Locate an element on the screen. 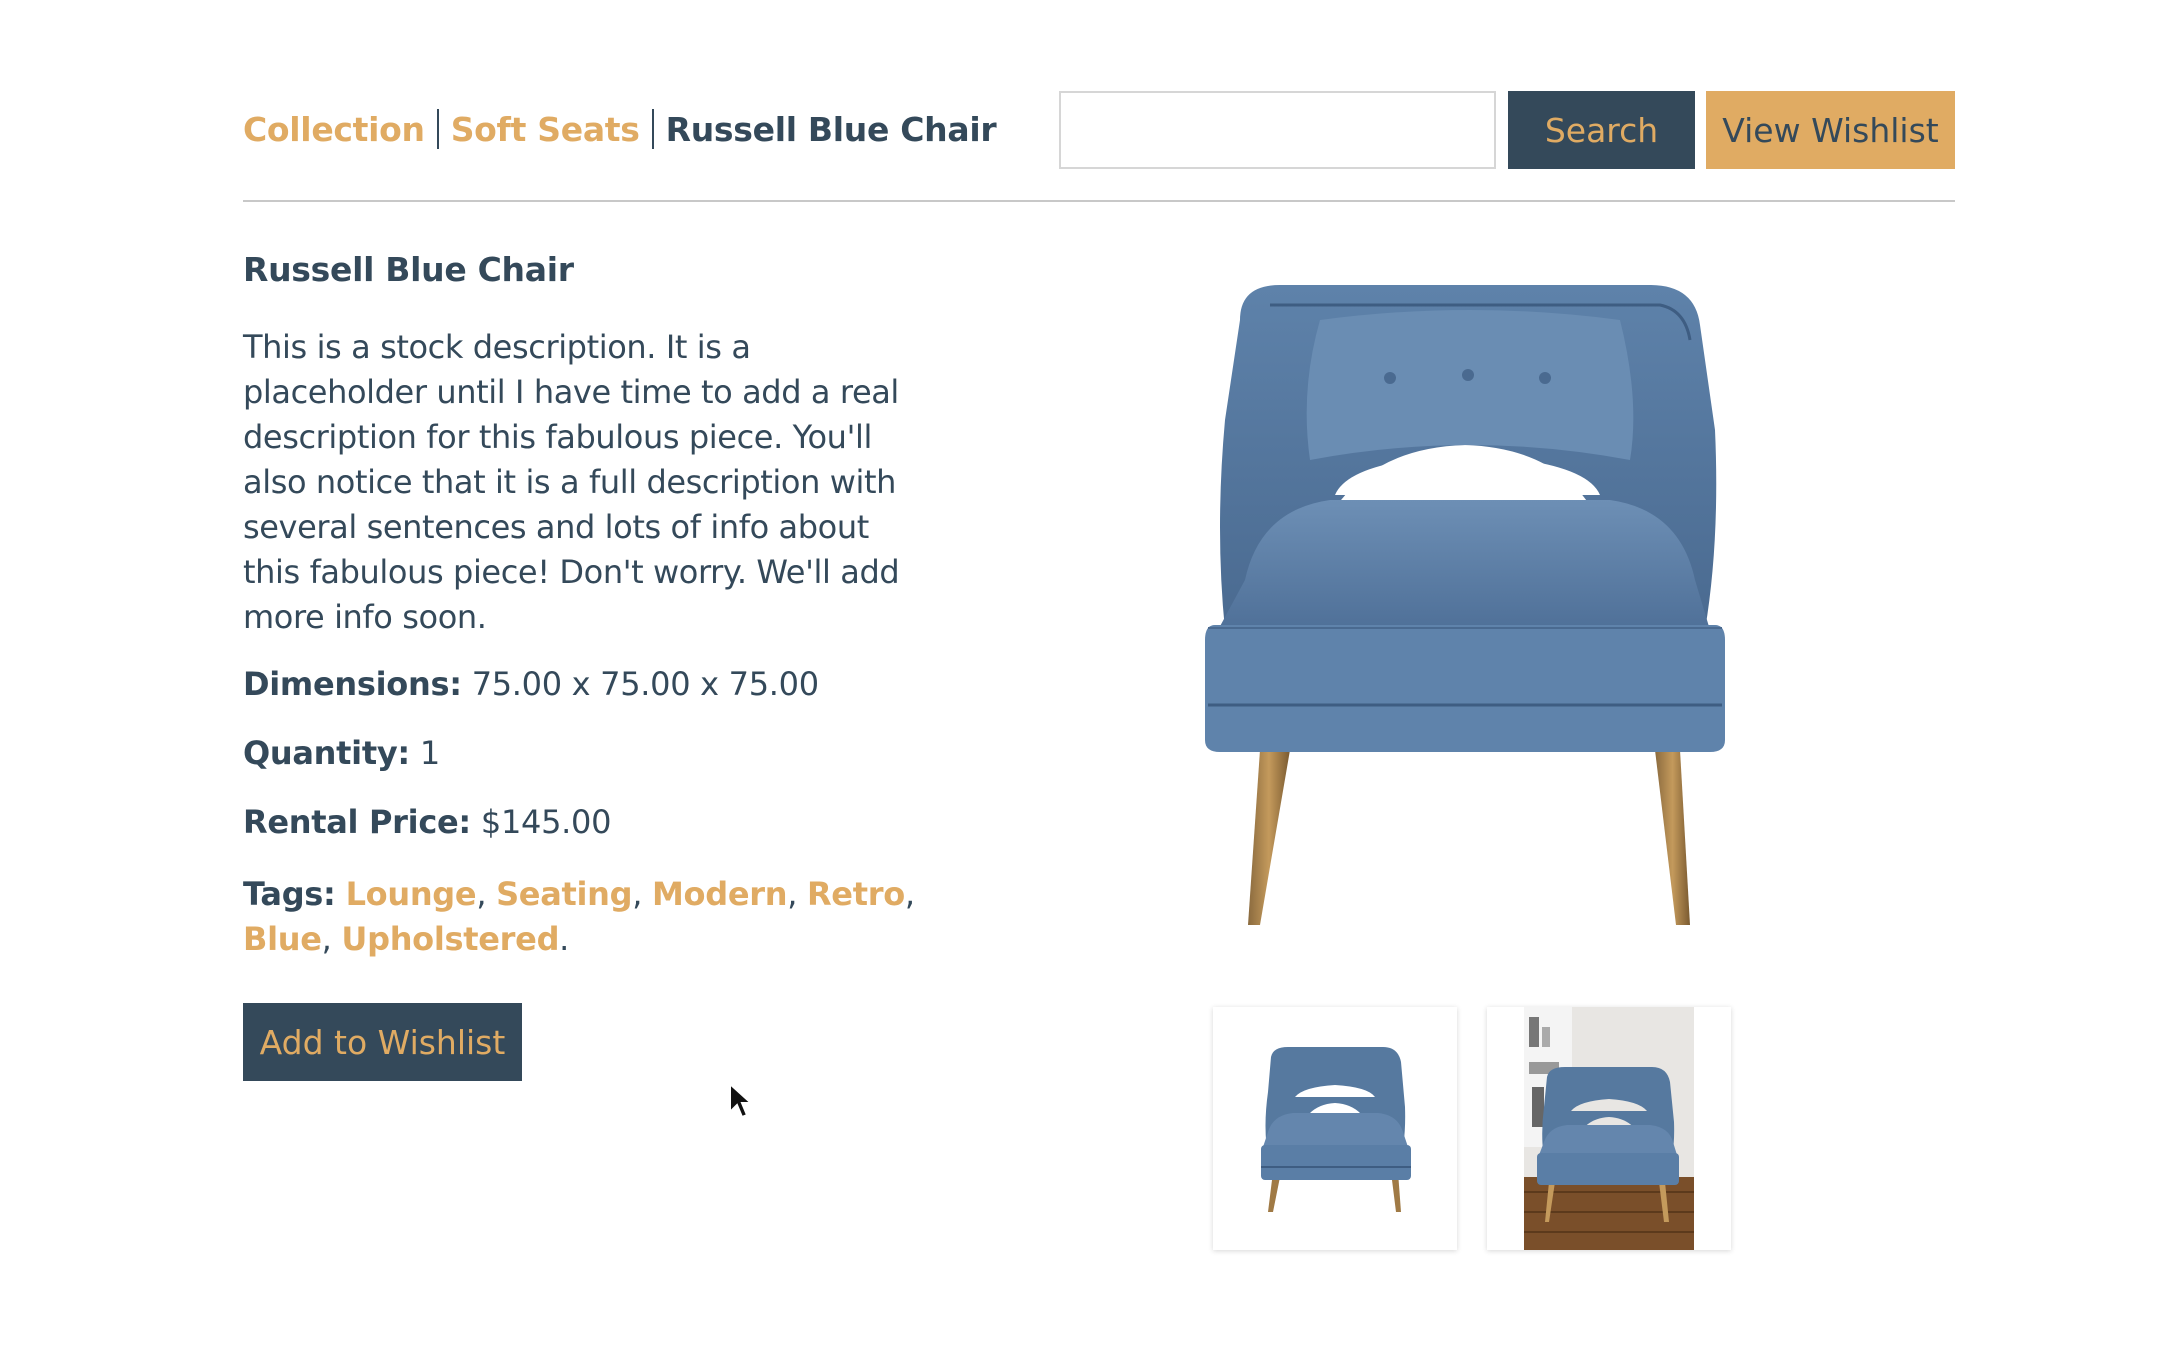  rental-price-value: $145.00 is located at coordinates (546, 822).